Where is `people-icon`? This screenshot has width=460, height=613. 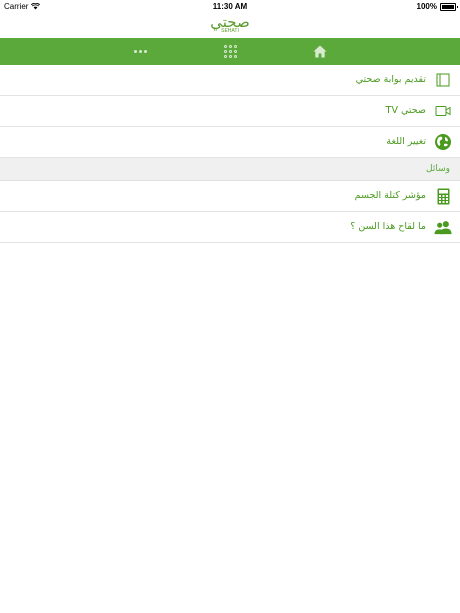
people-icon is located at coordinates (443, 227).